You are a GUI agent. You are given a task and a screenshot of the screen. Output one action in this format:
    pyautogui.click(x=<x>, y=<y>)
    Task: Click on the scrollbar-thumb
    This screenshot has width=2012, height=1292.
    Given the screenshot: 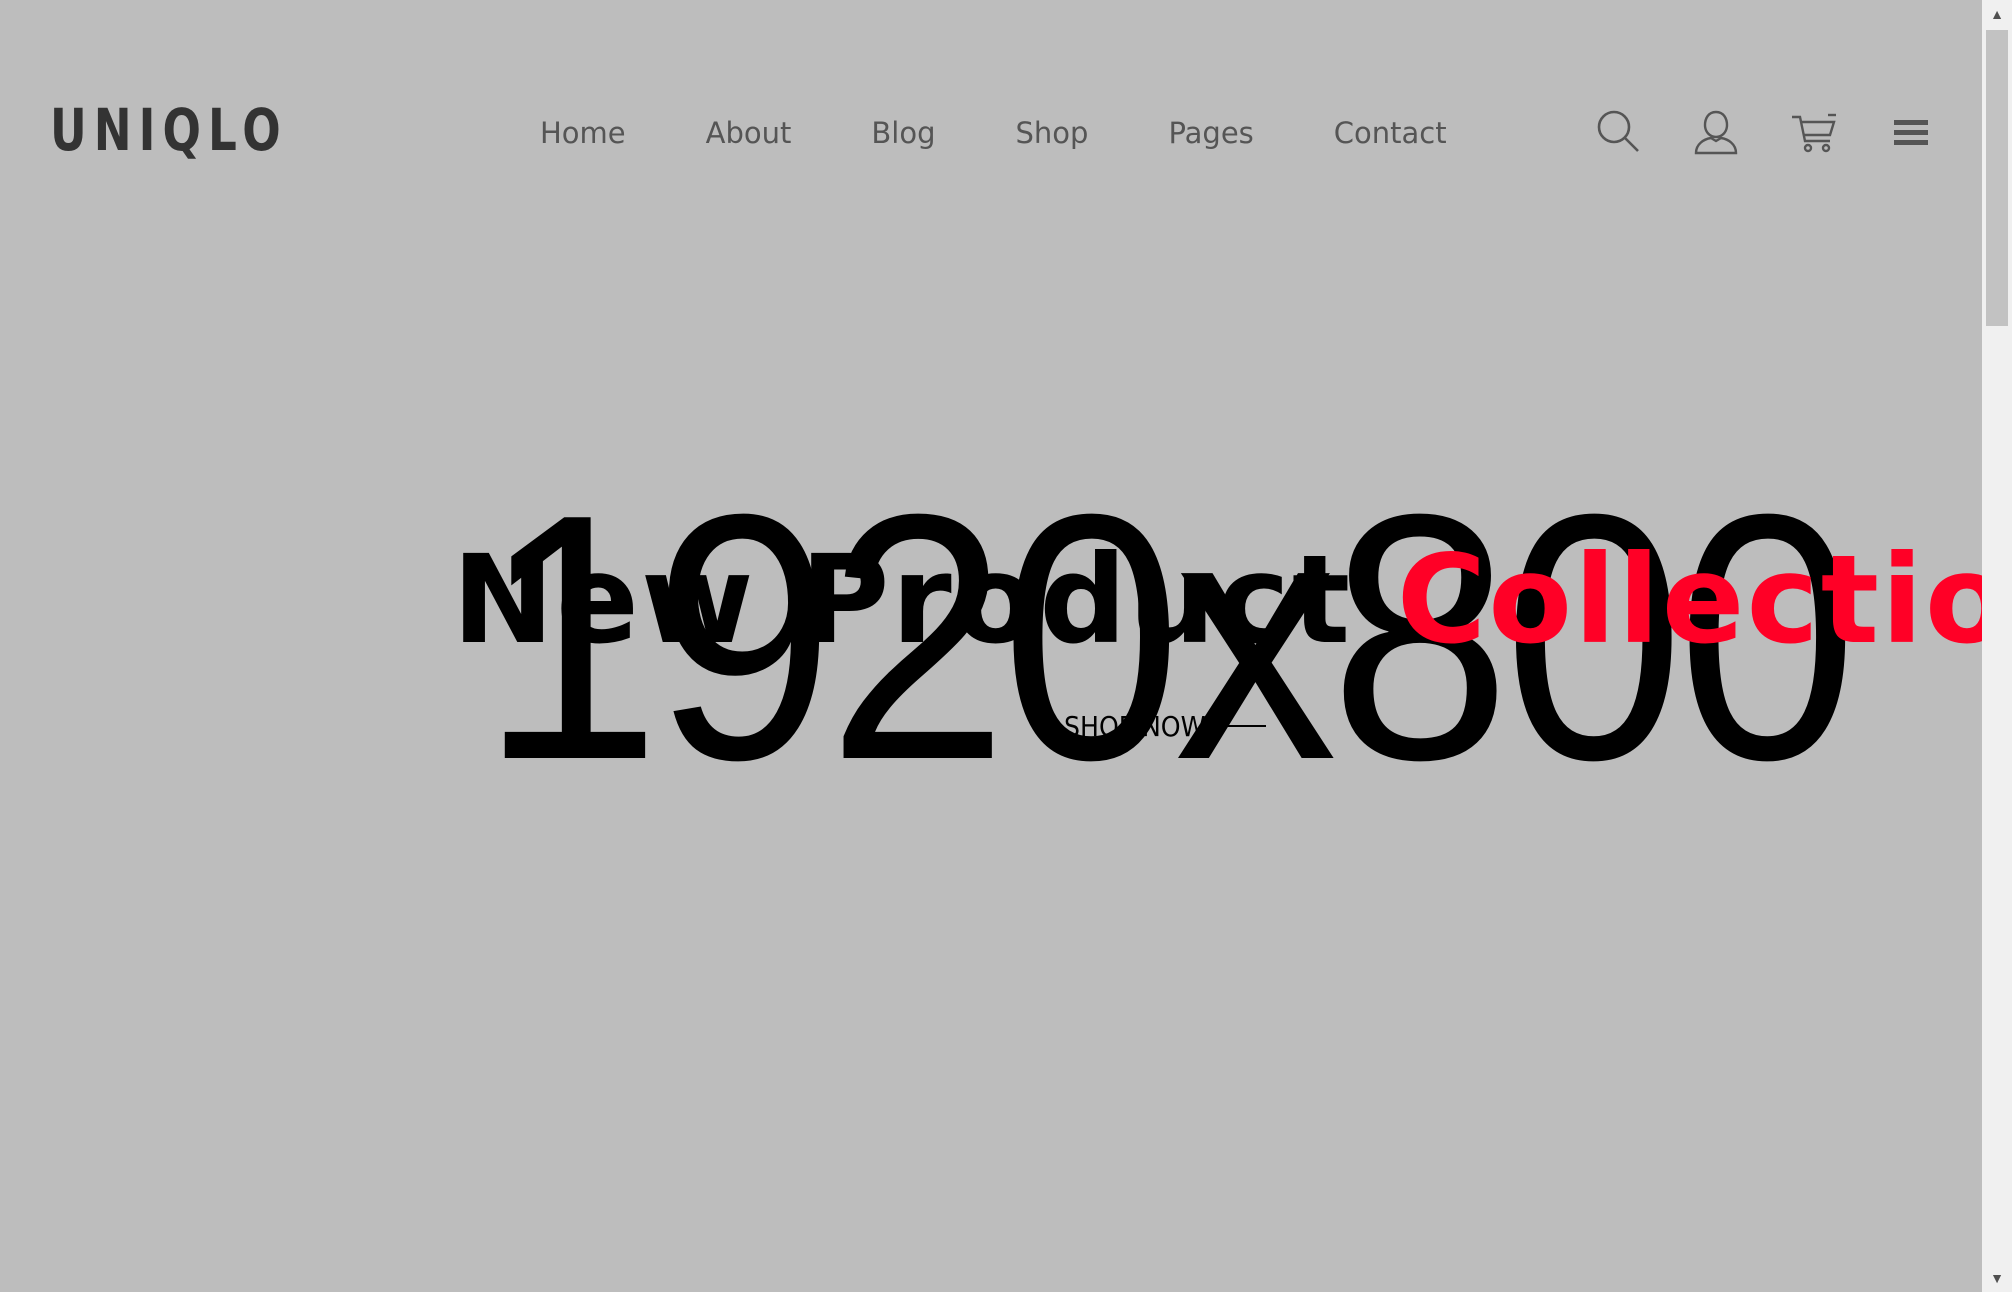 What is the action you would take?
    pyautogui.click(x=1997, y=178)
    